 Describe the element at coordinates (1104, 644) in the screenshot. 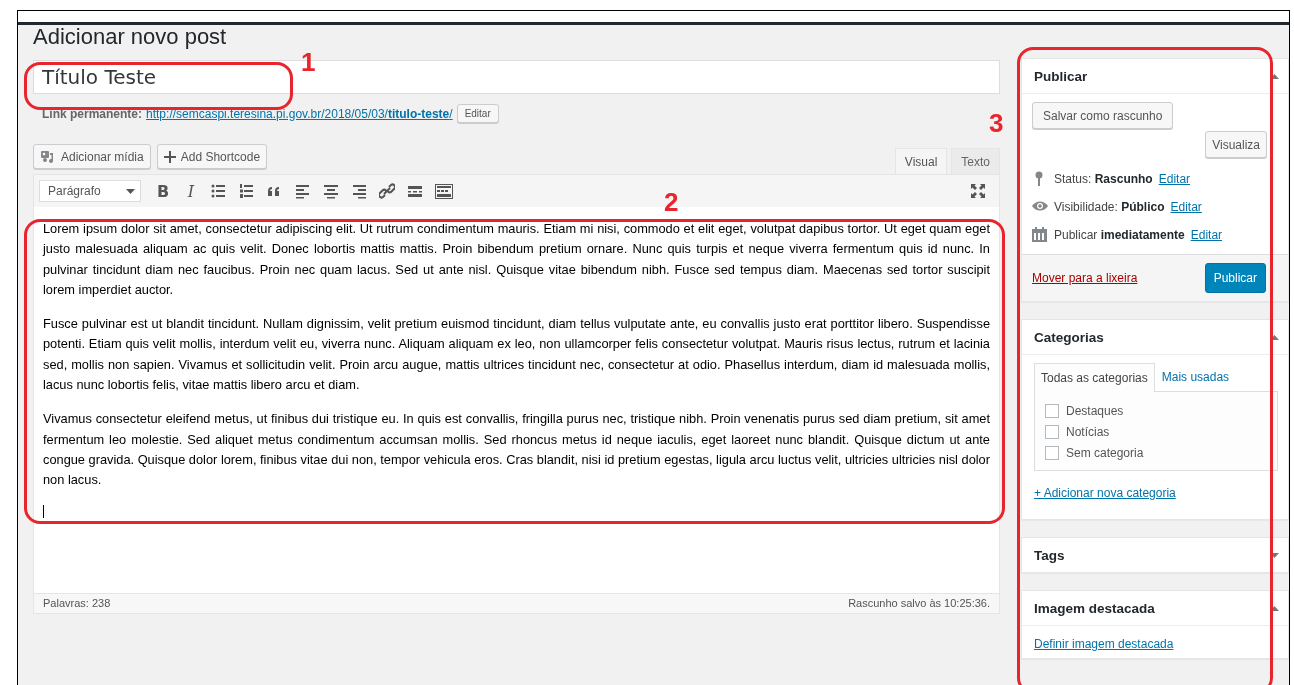

I see `set-featured-image-link: Definir imagem destacada` at that location.